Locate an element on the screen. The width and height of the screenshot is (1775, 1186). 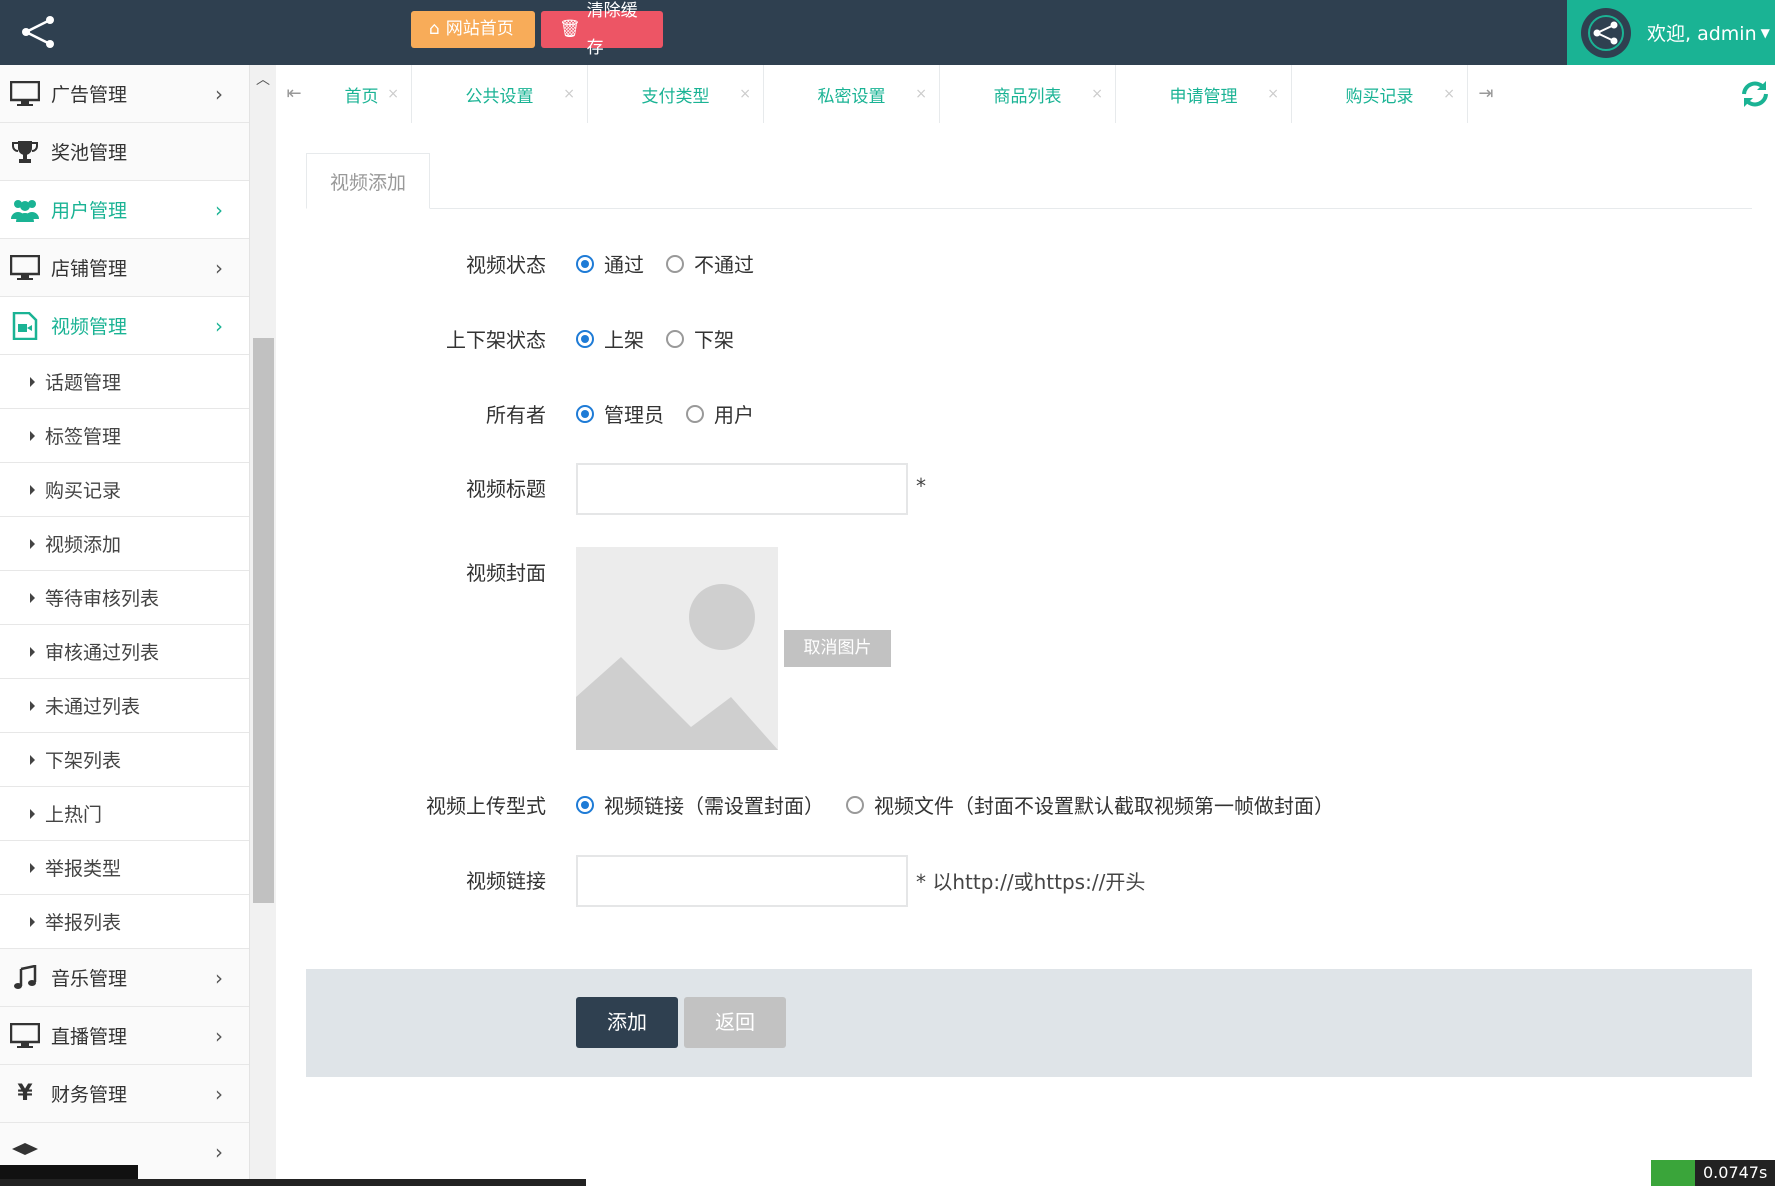
sidebar-item-music: 音乐管理 › is located at coordinates (124, 978).